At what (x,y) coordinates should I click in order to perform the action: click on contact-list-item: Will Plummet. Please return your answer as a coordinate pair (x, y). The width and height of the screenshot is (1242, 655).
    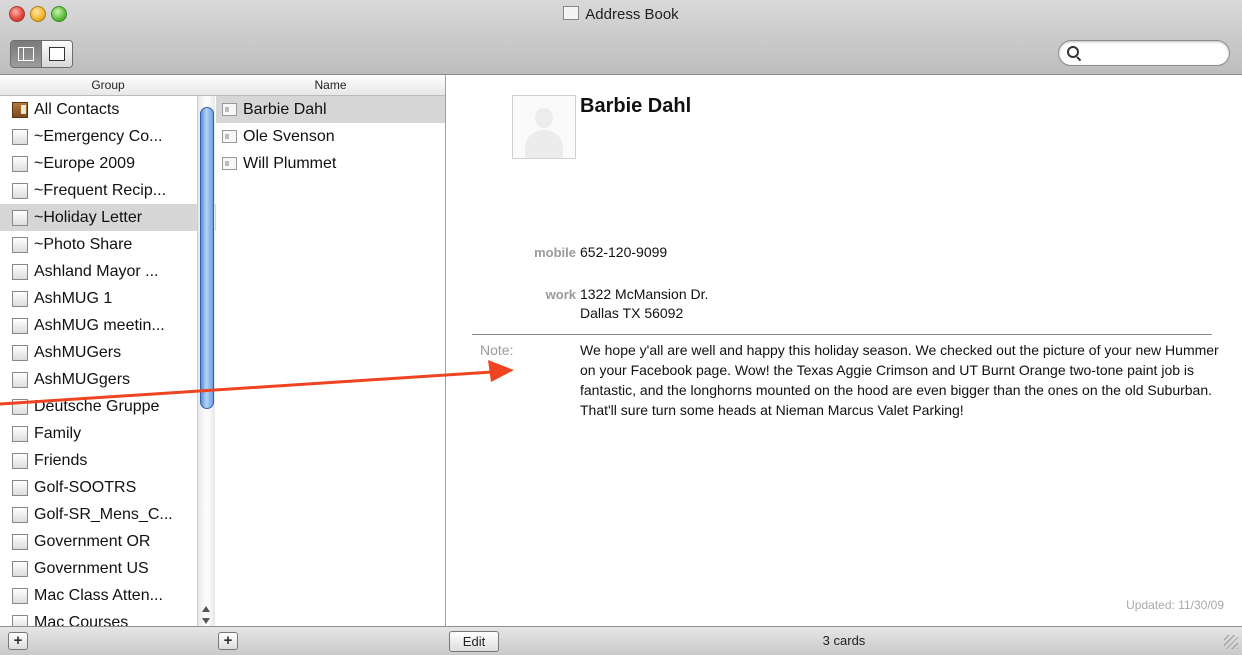
    Looking at the image, I should click on (330, 163).